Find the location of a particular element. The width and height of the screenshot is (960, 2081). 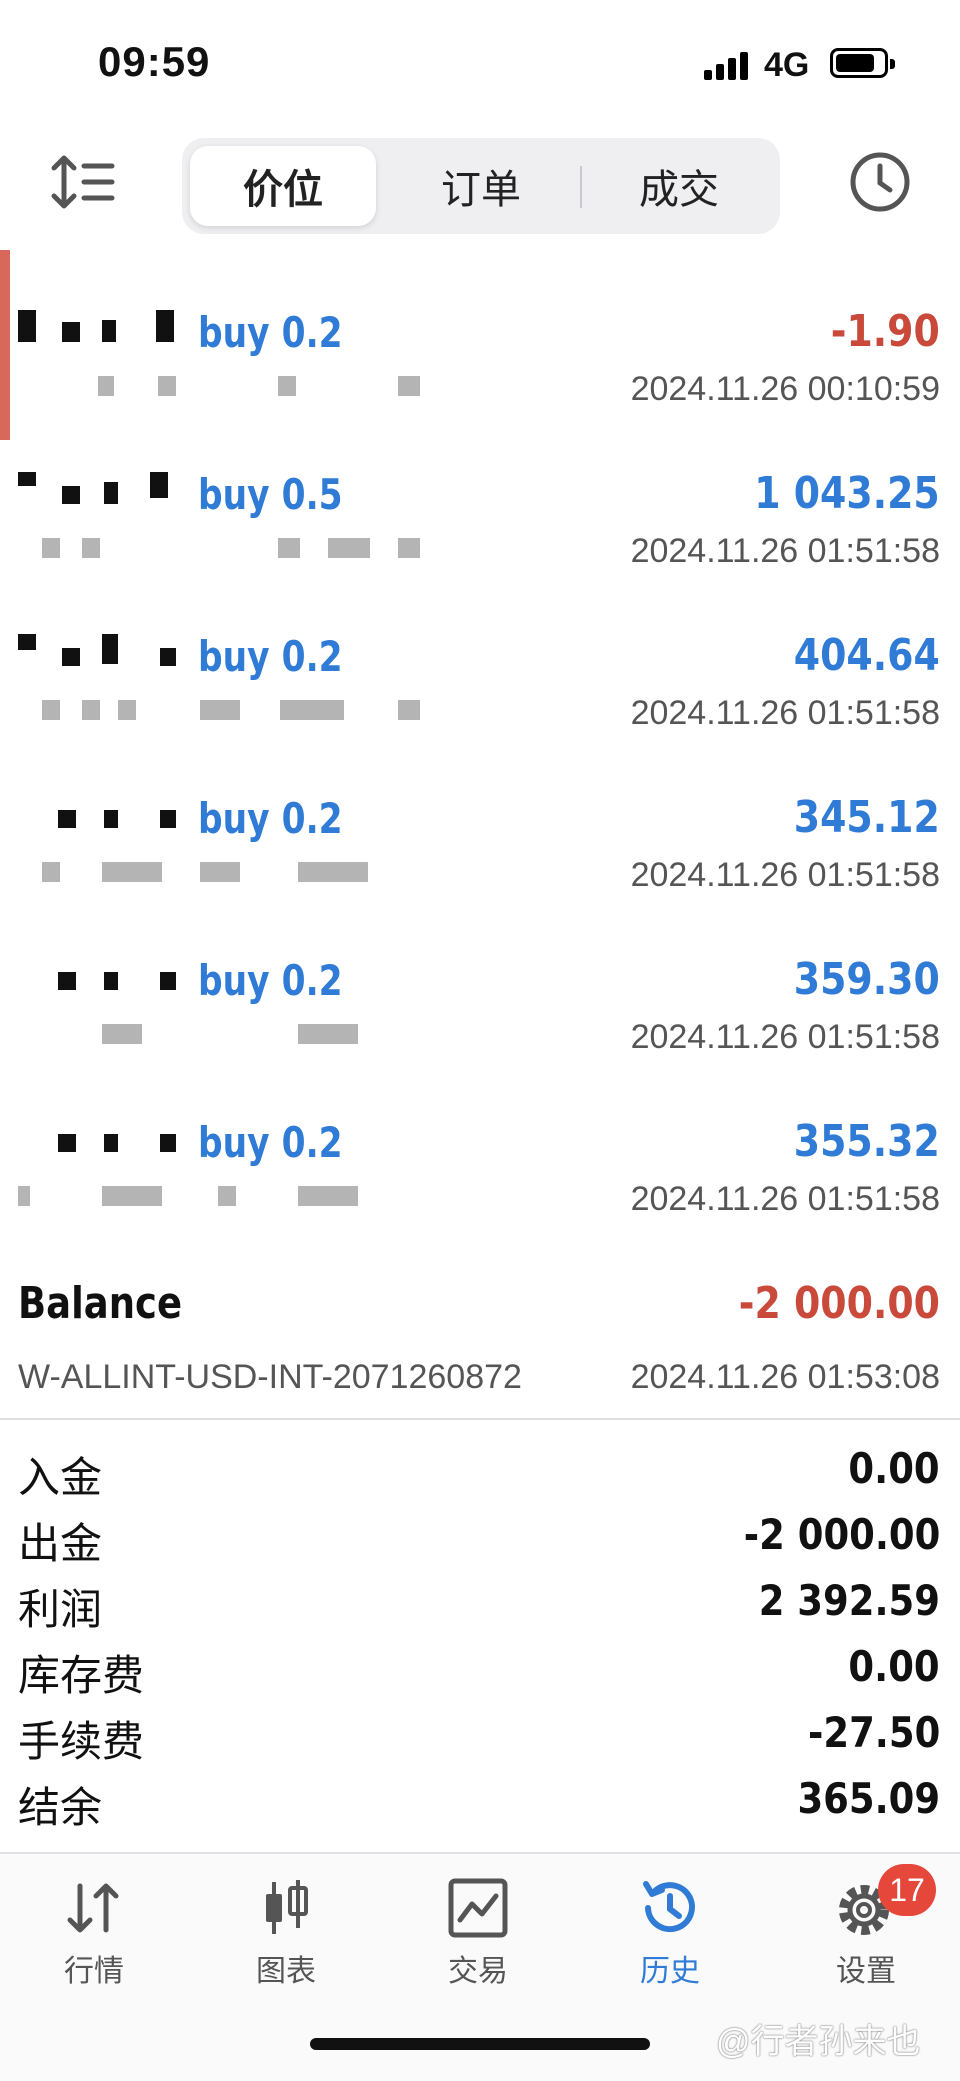

summary-value: 2 392.59 is located at coordinates (849, 1600).